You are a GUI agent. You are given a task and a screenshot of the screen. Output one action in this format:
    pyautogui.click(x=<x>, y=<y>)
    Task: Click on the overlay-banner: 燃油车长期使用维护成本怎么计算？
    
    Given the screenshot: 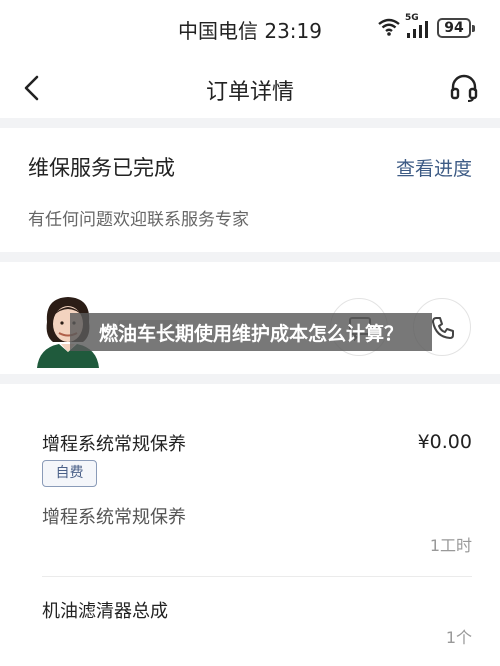 What is the action you would take?
    pyautogui.click(x=251, y=332)
    